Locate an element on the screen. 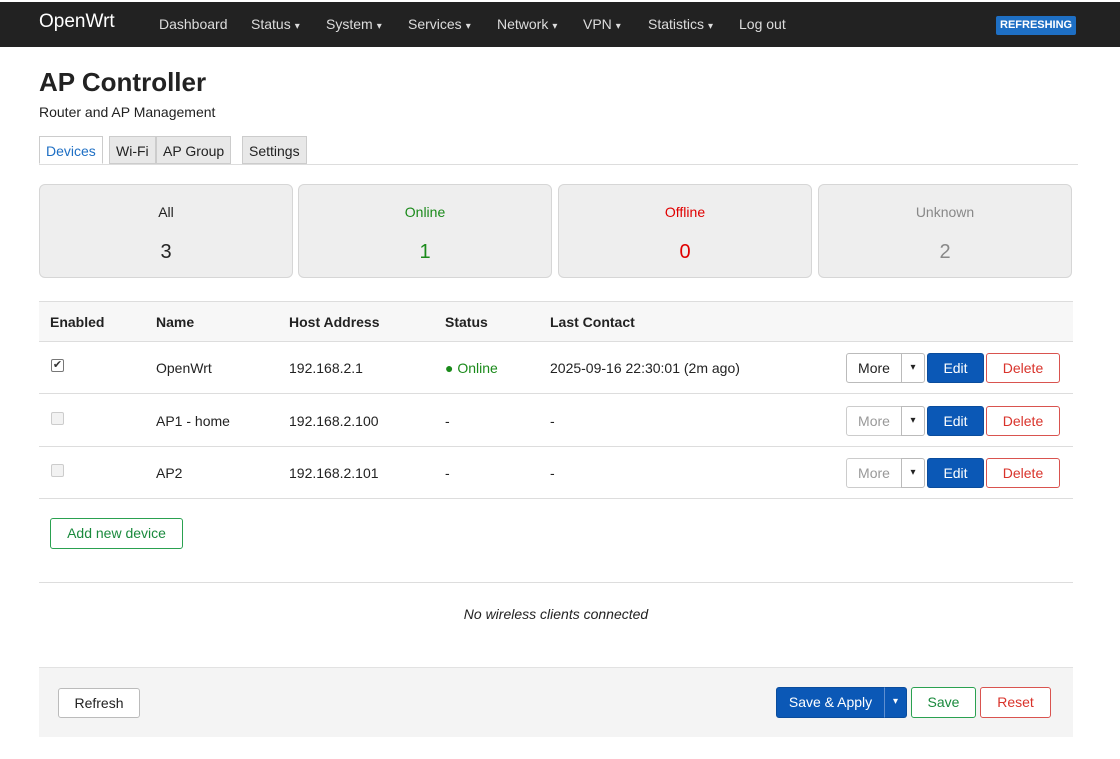 Image resolution: width=1120 pixels, height=759 pixels. tab-ap-group: AP Group is located at coordinates (194, 150).